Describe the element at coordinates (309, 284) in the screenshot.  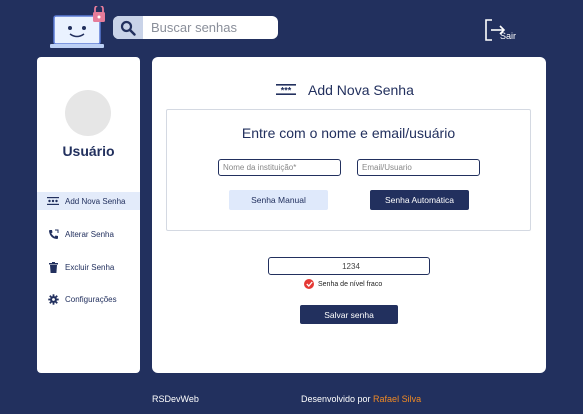
I see `check-icon` at that location.